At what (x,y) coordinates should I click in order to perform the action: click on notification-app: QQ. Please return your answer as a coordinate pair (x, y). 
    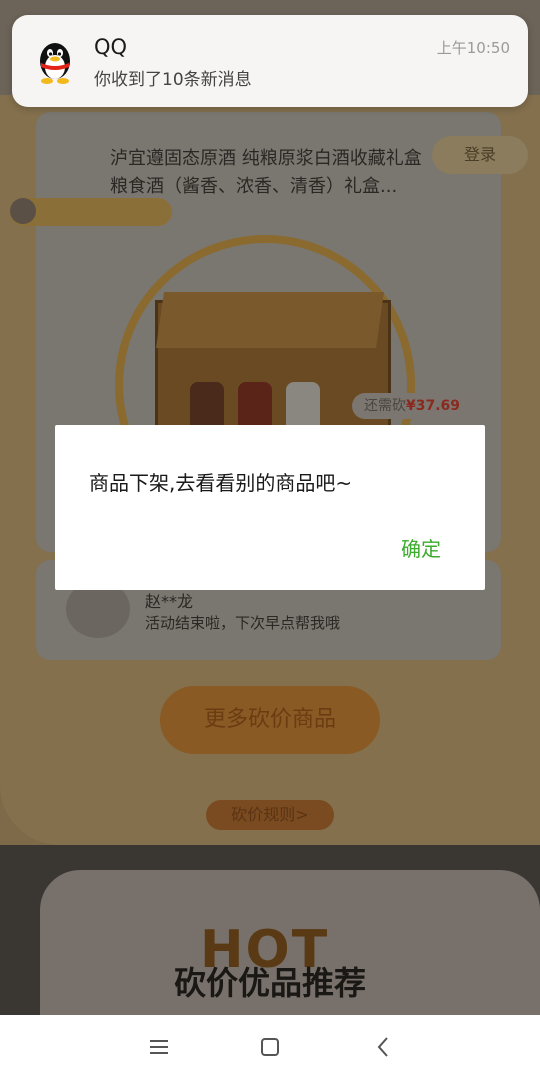
    Looking at the image, I should click on (111, 47).